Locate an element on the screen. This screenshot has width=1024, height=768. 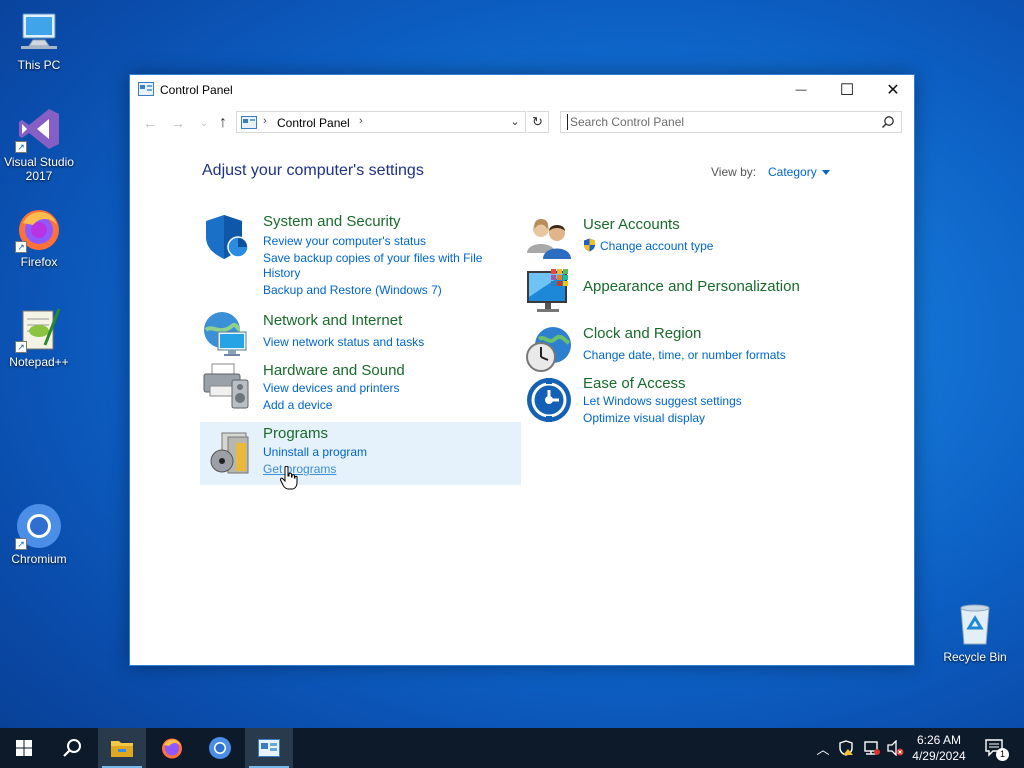
tray-security-icon is located at coordinates (846, 748).